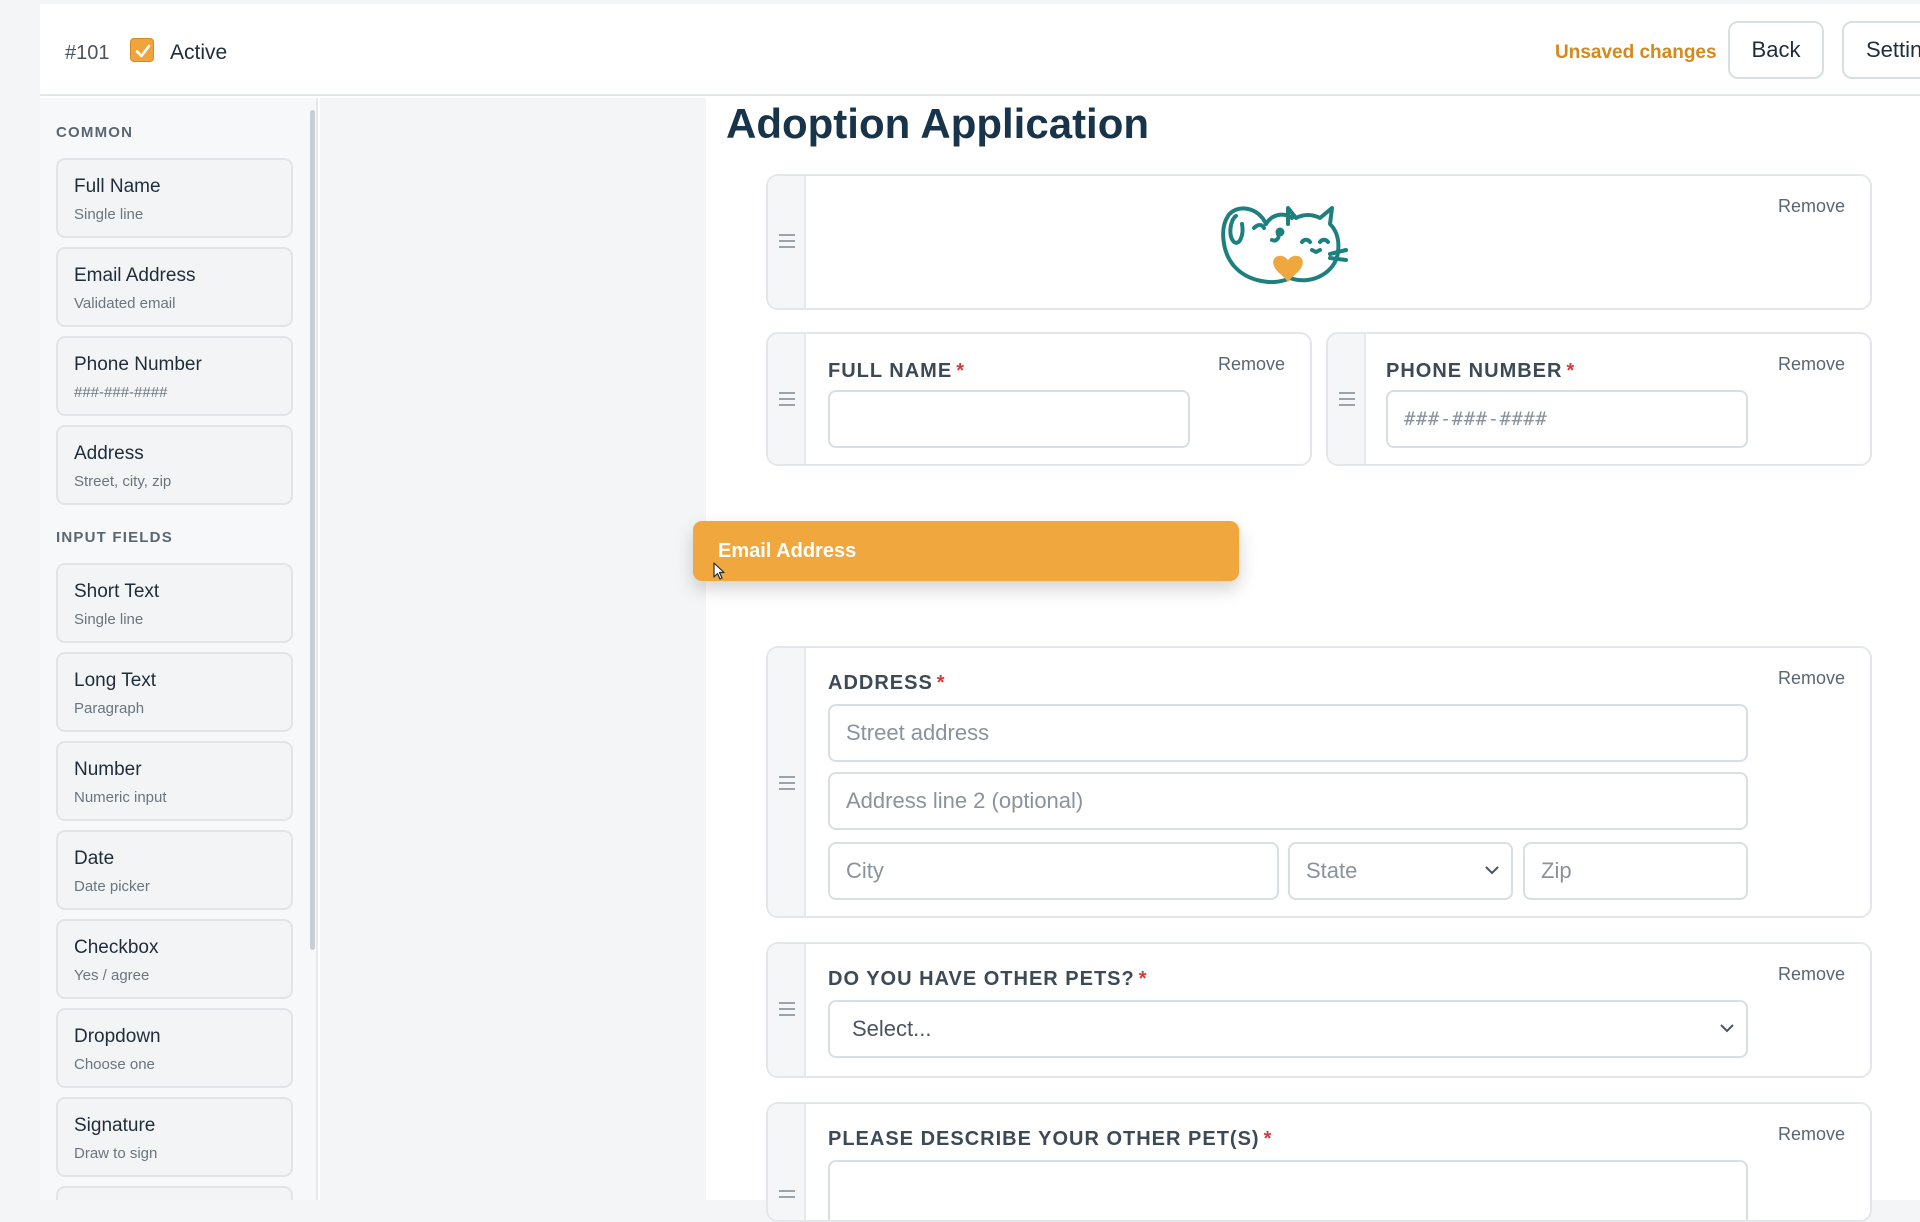 This screenshot has height=1222, width=1920. What do you see at coordinates (1288, 733) in the screenshot?
I see `street-address-input: Street address` at bounding box center [1288, 733].